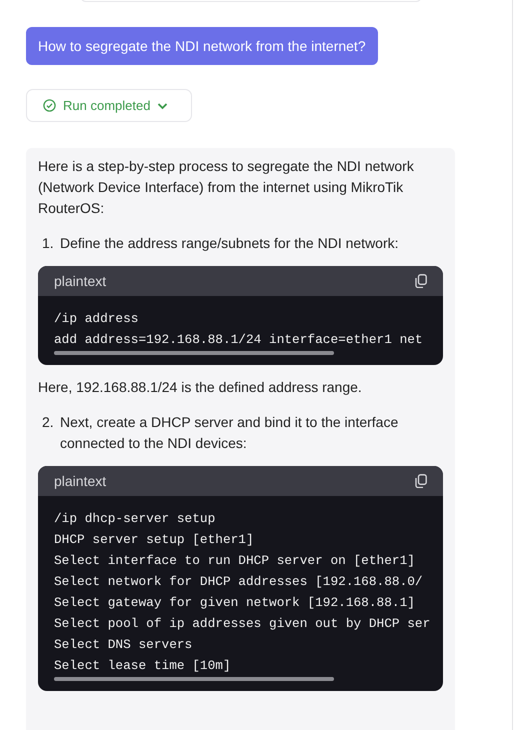 This screenshot has height=730, width=517. I want to click on code-line: Select DNS servers, so click(124, 645).